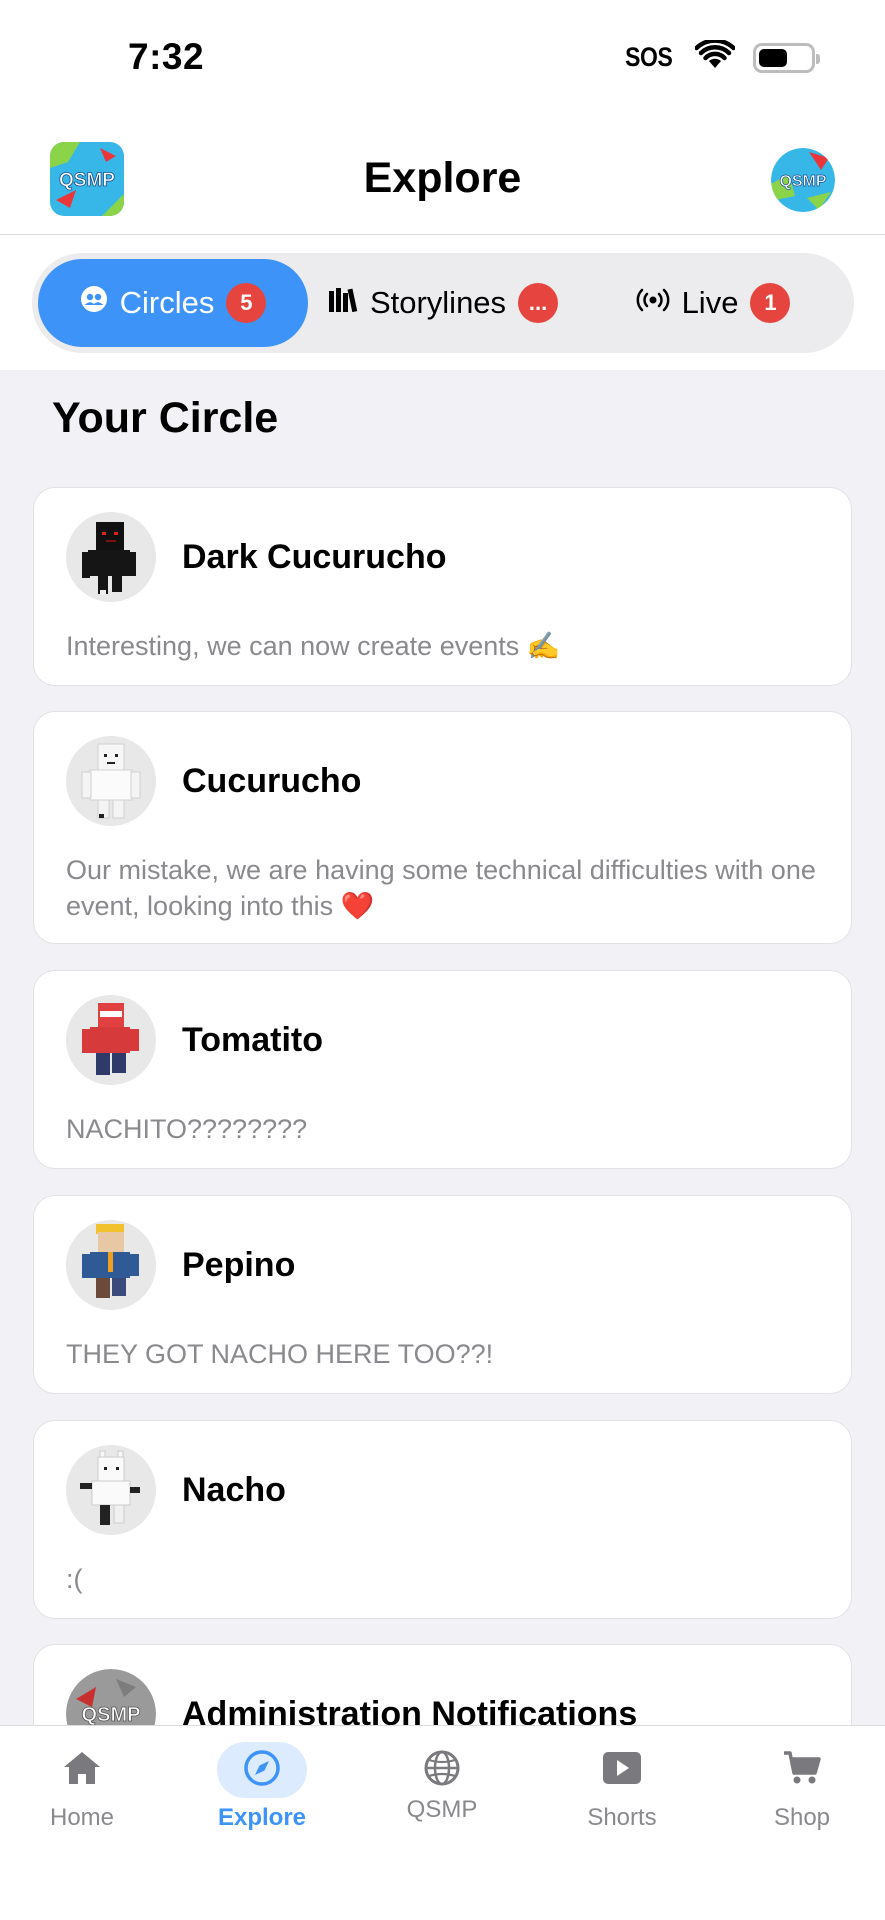 The height and width of the screenshot is (1920, 885). What do you see at coordinates (438, 302) in the screenshot?
I see `tab-storylines-label: Storylines` at bounding box center [438, 302].